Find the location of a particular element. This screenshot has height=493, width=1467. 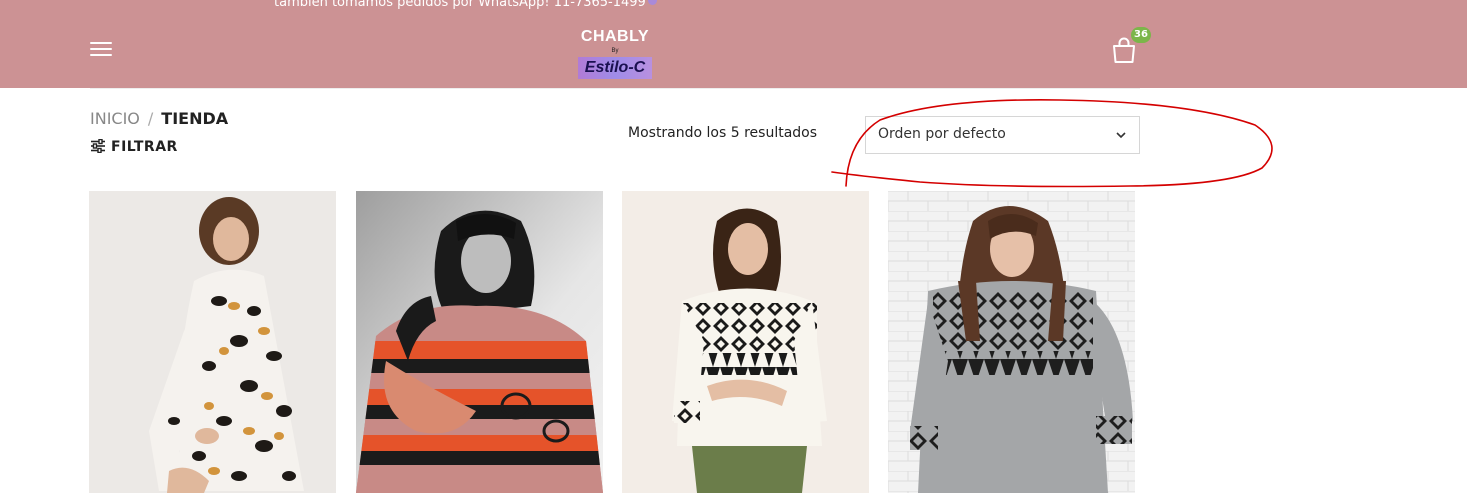

breadcrumb-current: TIENDA is located at coordinates (195, 118).